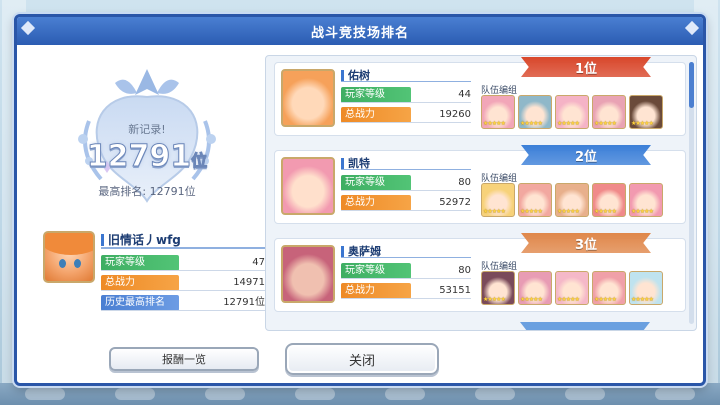 The height and width of the screenshot is (405, 720). What do you see at coordinates (455, 290) in the screenshot?
I see `opponent-power-value: 53151` at bounding box center [455, 290].